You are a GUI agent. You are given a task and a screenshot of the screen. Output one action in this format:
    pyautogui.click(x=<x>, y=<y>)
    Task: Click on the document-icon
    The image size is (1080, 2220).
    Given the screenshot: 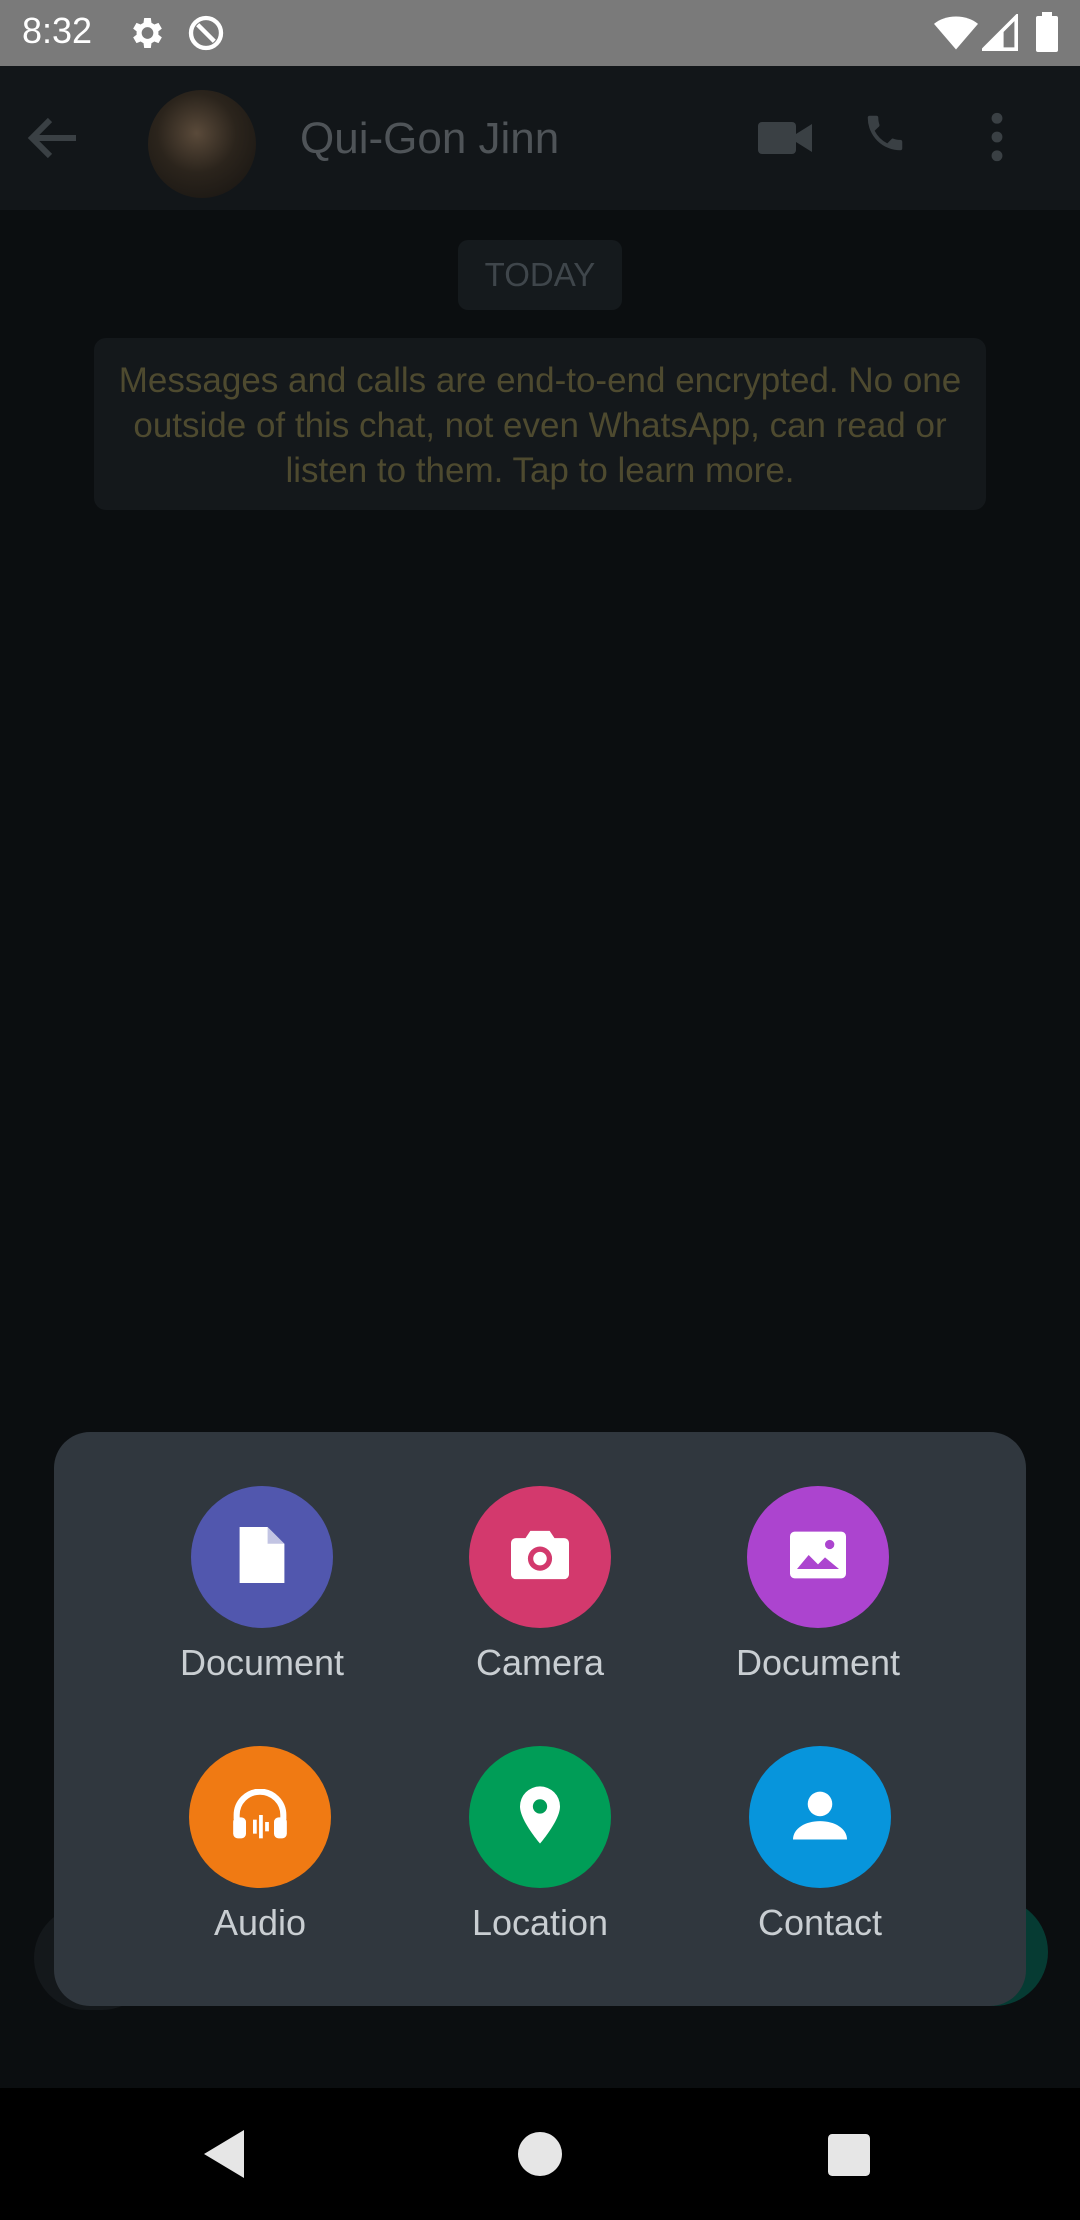 What is the action you would take?
    pyautogui.click(x=262, y=1557)
    